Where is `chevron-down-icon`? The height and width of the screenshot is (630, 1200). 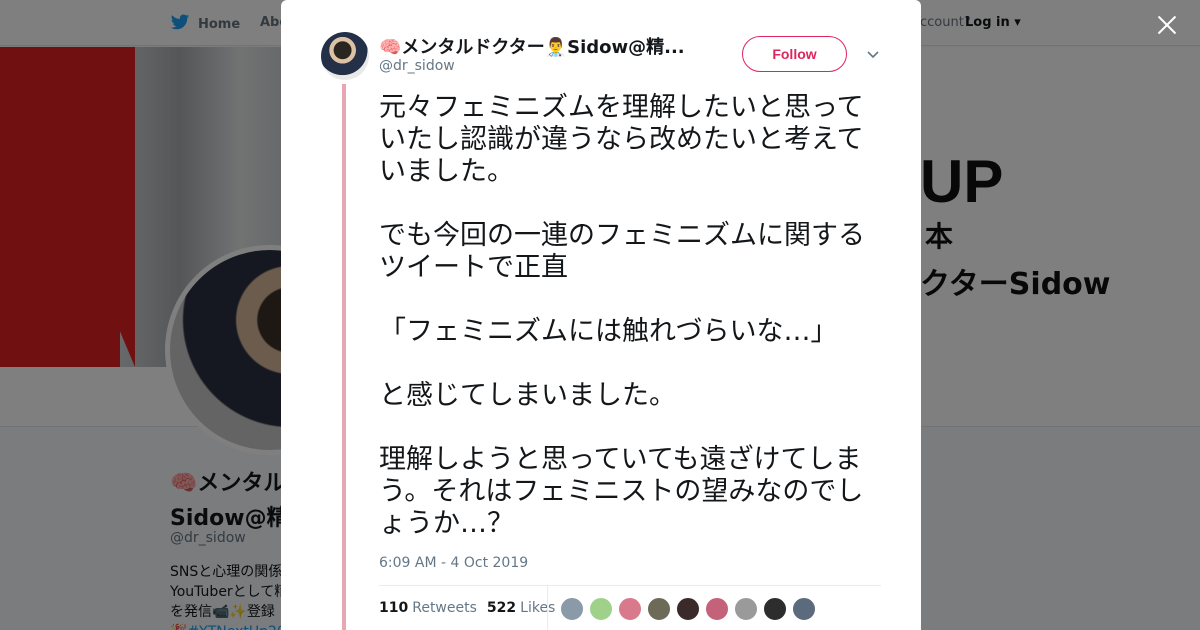 chevron-down-icon is located at coordinates (873, 55).